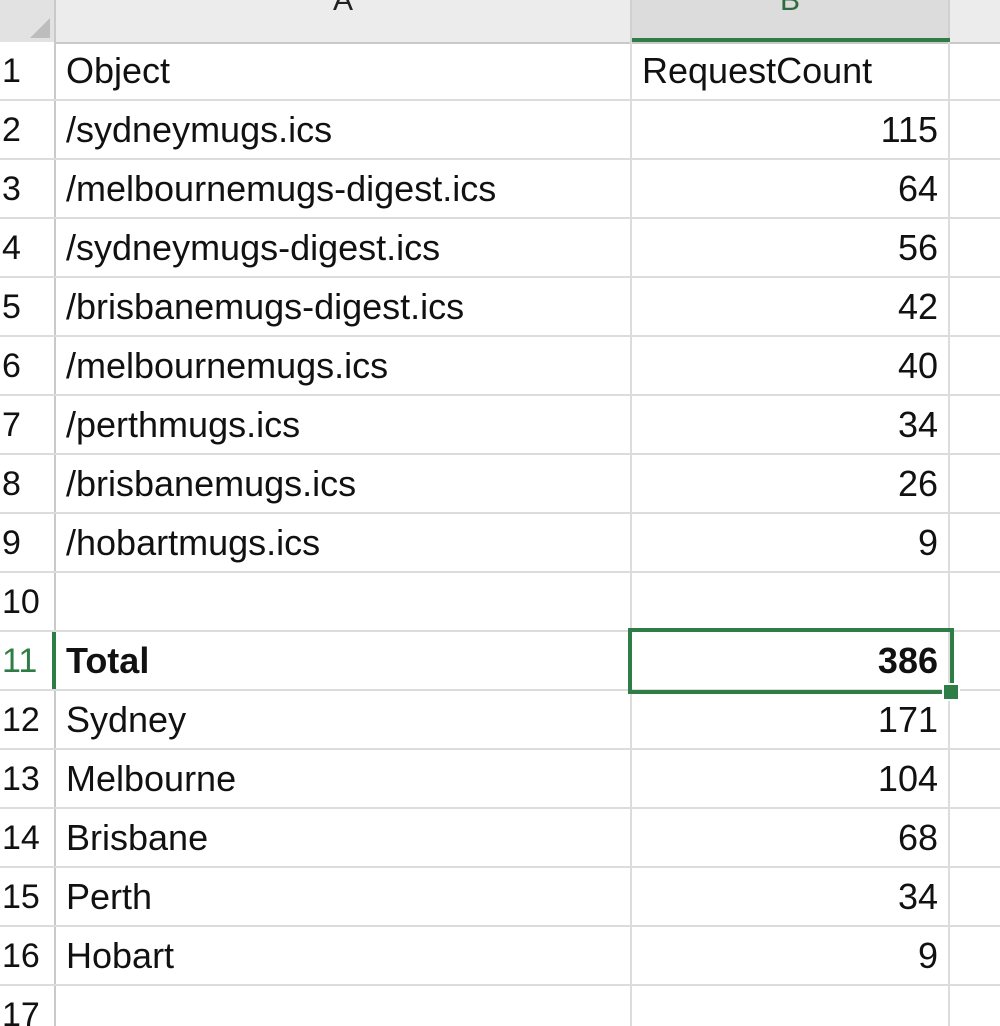 The image size is (1000, 1026). Describe the element at coordinates (791, 483) in the screenshot. I see `cell-b8: 26` at that location.